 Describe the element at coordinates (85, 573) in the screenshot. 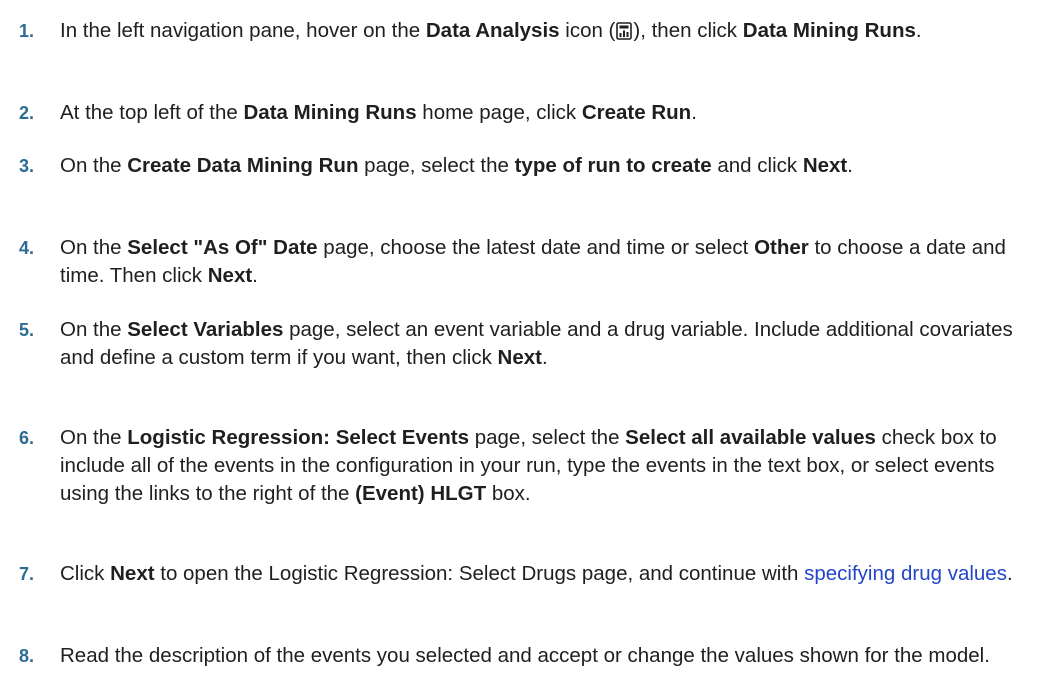

I see `text-run: Click` at that location.